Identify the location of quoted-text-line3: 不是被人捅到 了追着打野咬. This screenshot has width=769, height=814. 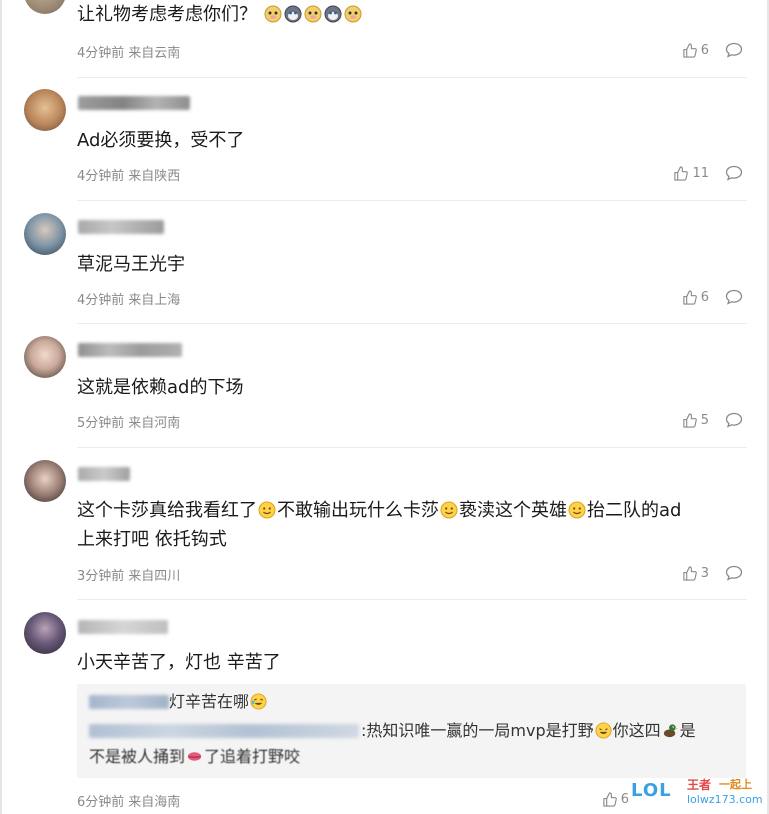
(195, 756).